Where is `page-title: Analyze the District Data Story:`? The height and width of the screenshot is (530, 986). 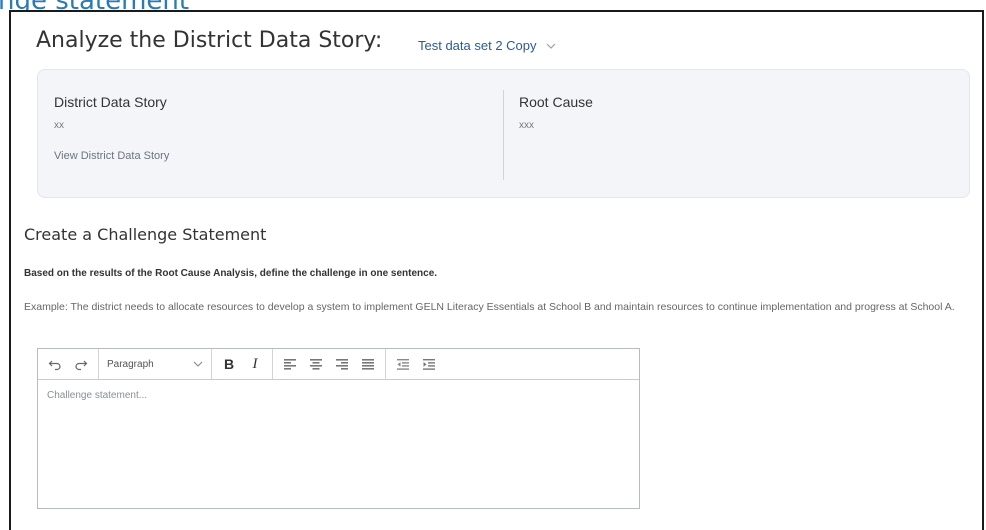 page-title: Analyze the District Data Story: is located at coordinates (209, 40).